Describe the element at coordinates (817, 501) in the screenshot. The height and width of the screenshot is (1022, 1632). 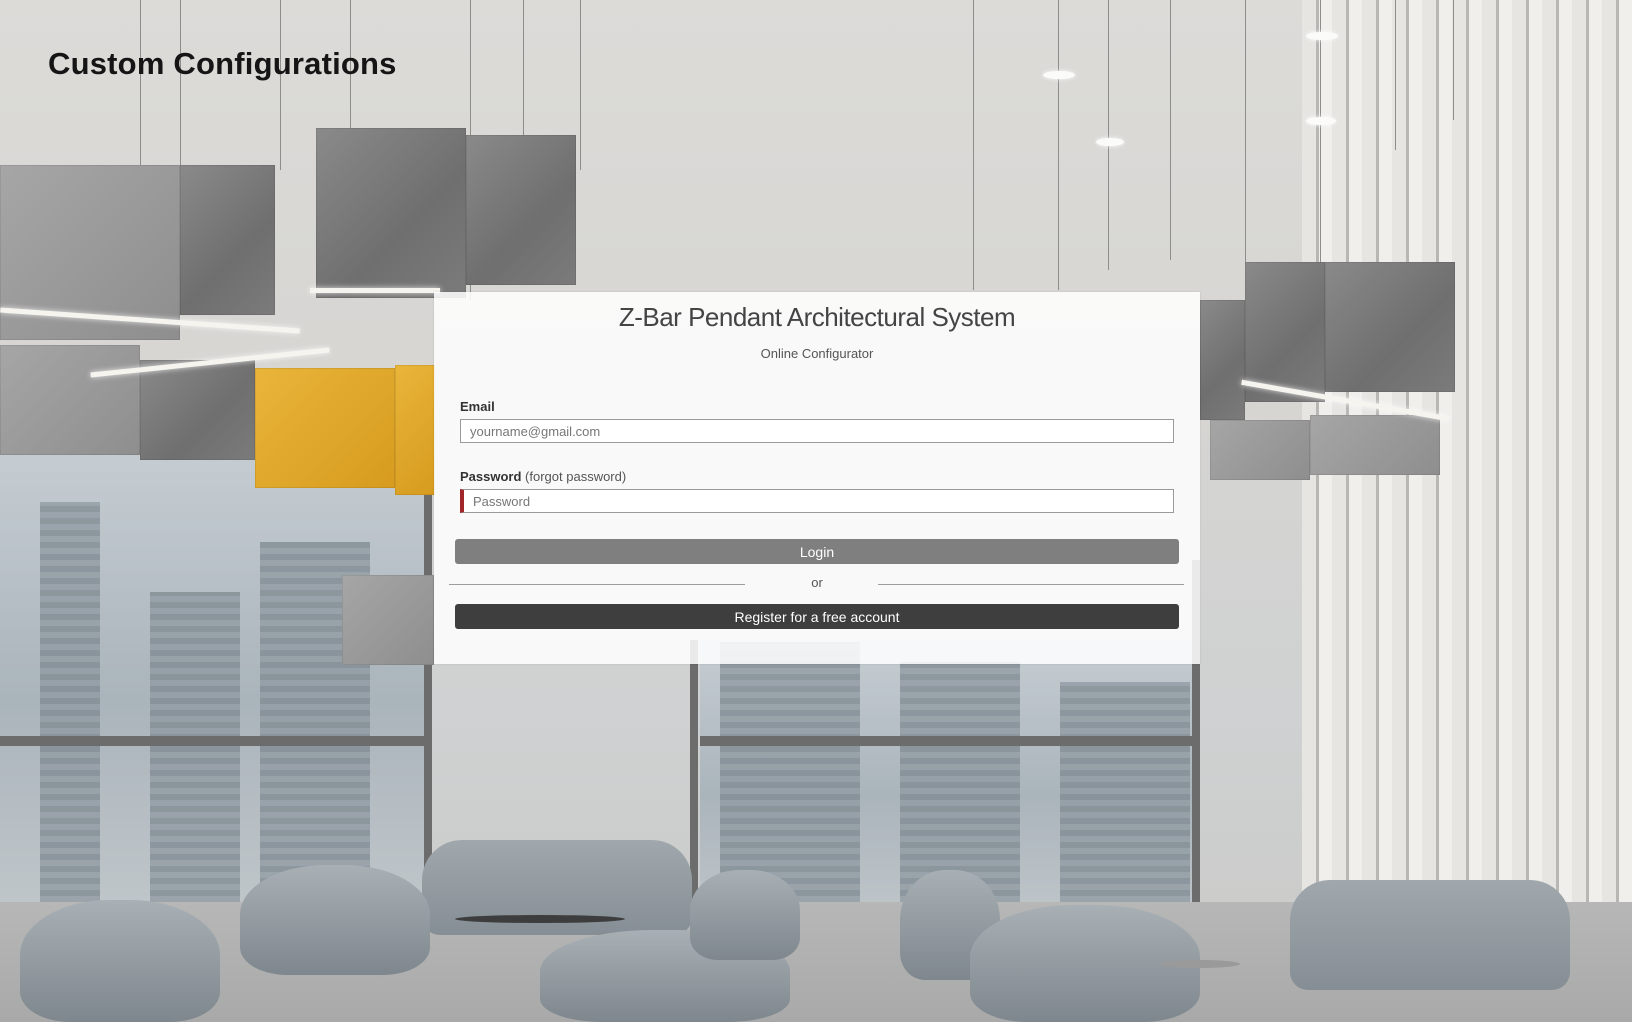
I see `password-field` at that location.